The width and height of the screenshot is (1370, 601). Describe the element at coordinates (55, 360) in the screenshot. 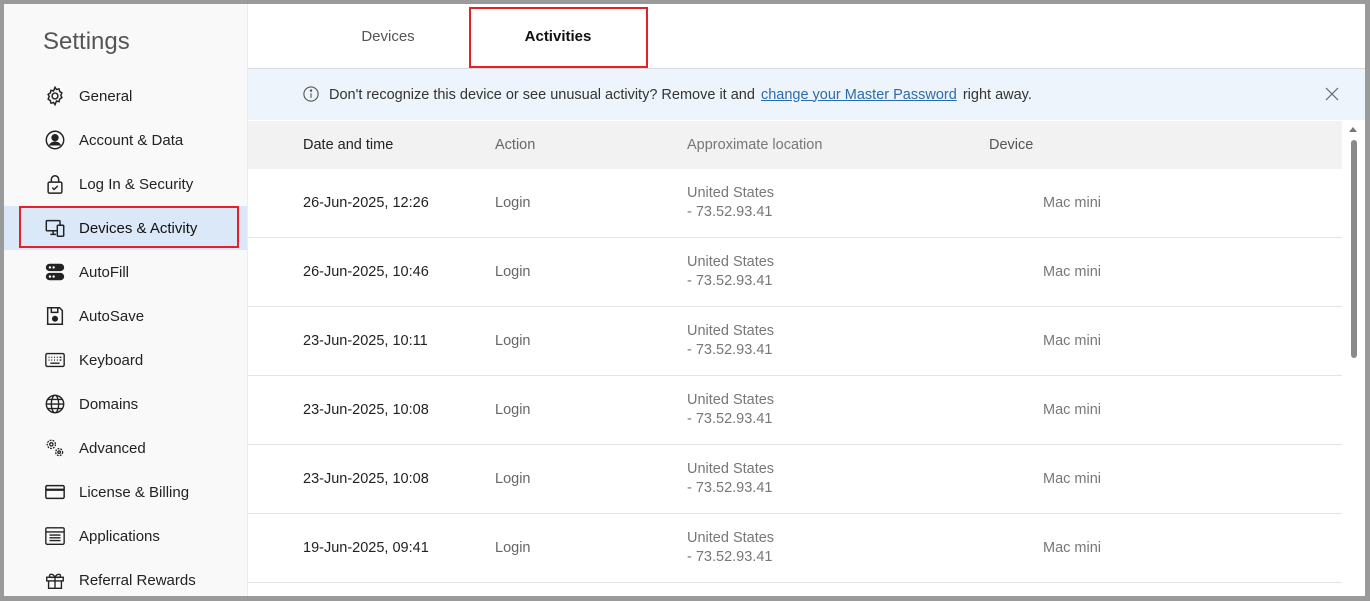

I see `keyboard-icon` at that location.